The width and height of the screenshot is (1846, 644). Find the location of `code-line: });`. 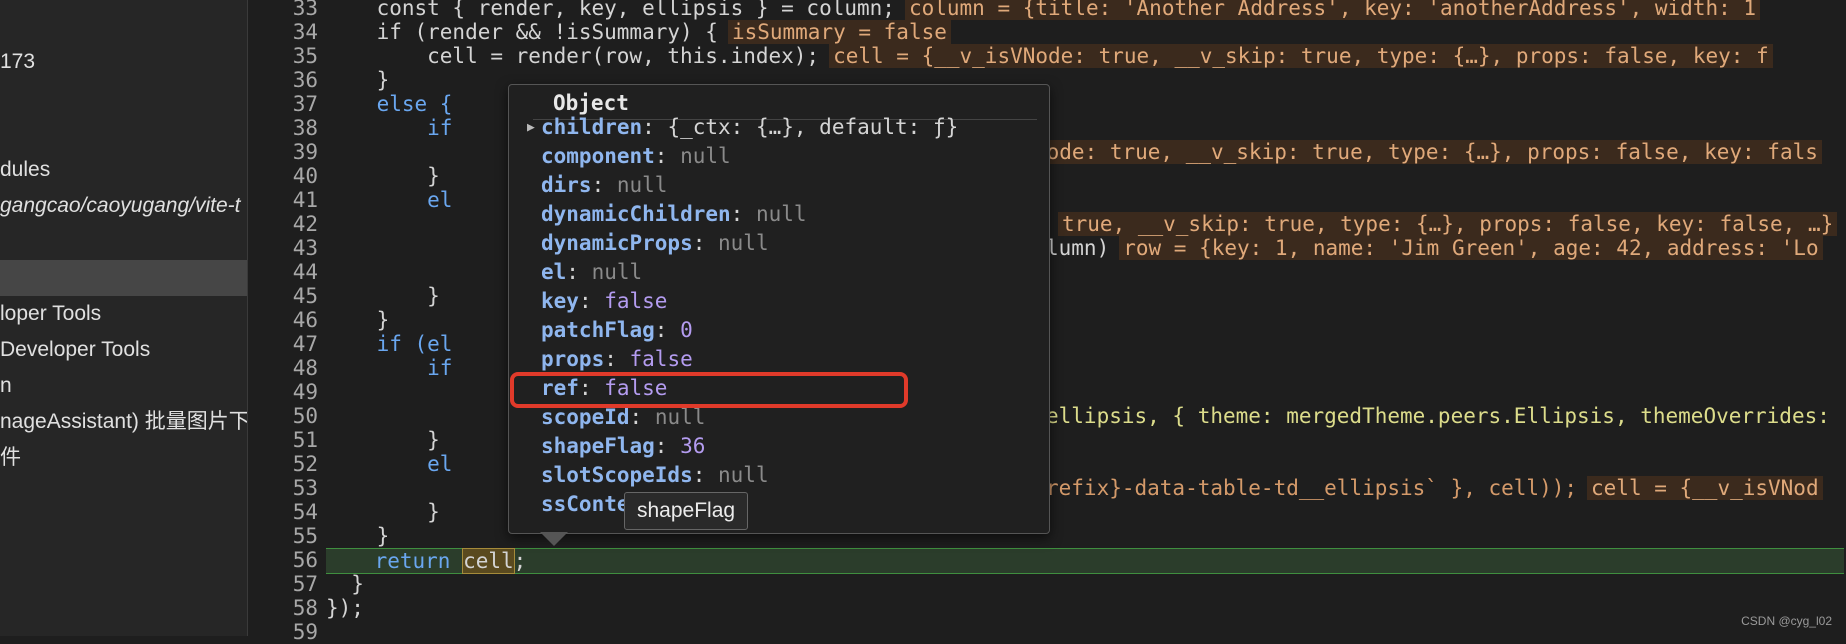

code-line: }); is located at coordinates (345, 608).